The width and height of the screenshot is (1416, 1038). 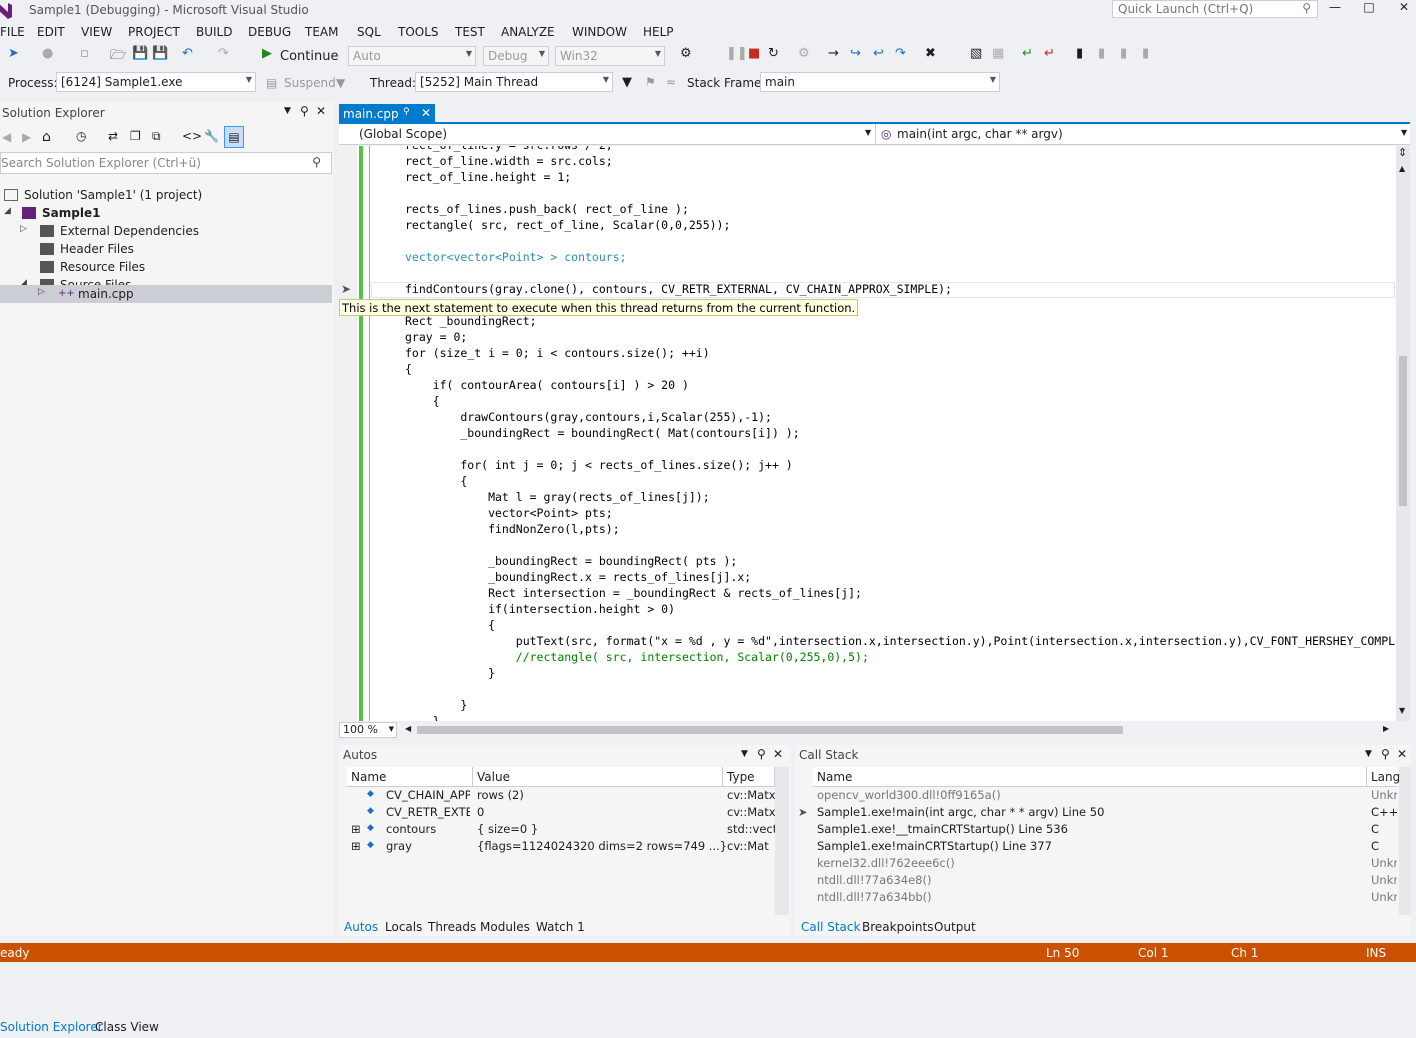 What do you see at coordinates (46, 137) in the screenshot?
I see `home-icon: ⌂` at bounding box center [46, 137].